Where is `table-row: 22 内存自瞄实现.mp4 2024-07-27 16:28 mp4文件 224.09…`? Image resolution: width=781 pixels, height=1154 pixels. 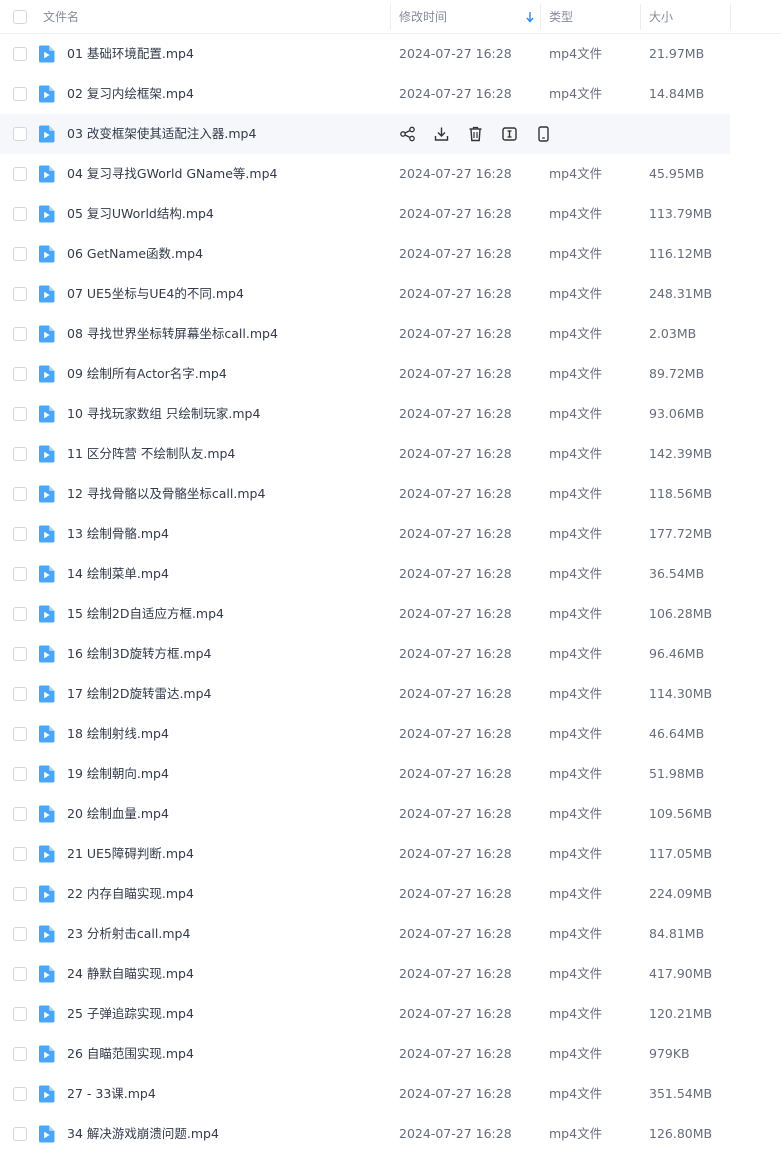
table-row: 22 内存自瞄实现.mp4 2024-07-27 16:28 mp4文件 224.09… is located at coordinates (365, 894).